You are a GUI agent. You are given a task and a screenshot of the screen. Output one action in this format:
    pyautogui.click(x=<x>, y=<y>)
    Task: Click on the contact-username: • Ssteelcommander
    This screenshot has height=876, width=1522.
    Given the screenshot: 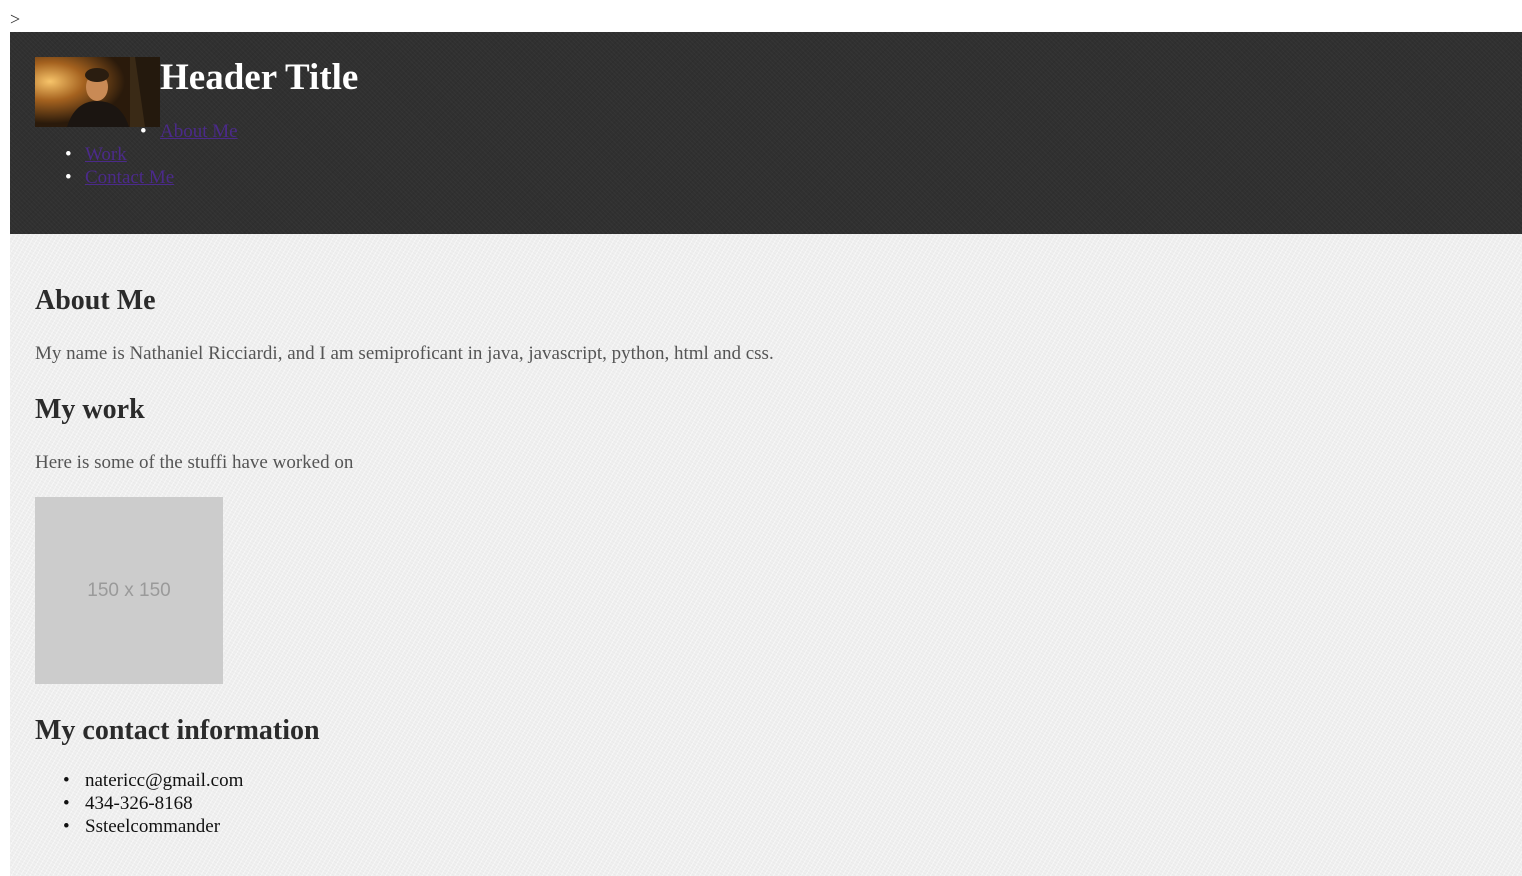 What is the action you would take?
    pyautogui.click(x=139, y=826)
    